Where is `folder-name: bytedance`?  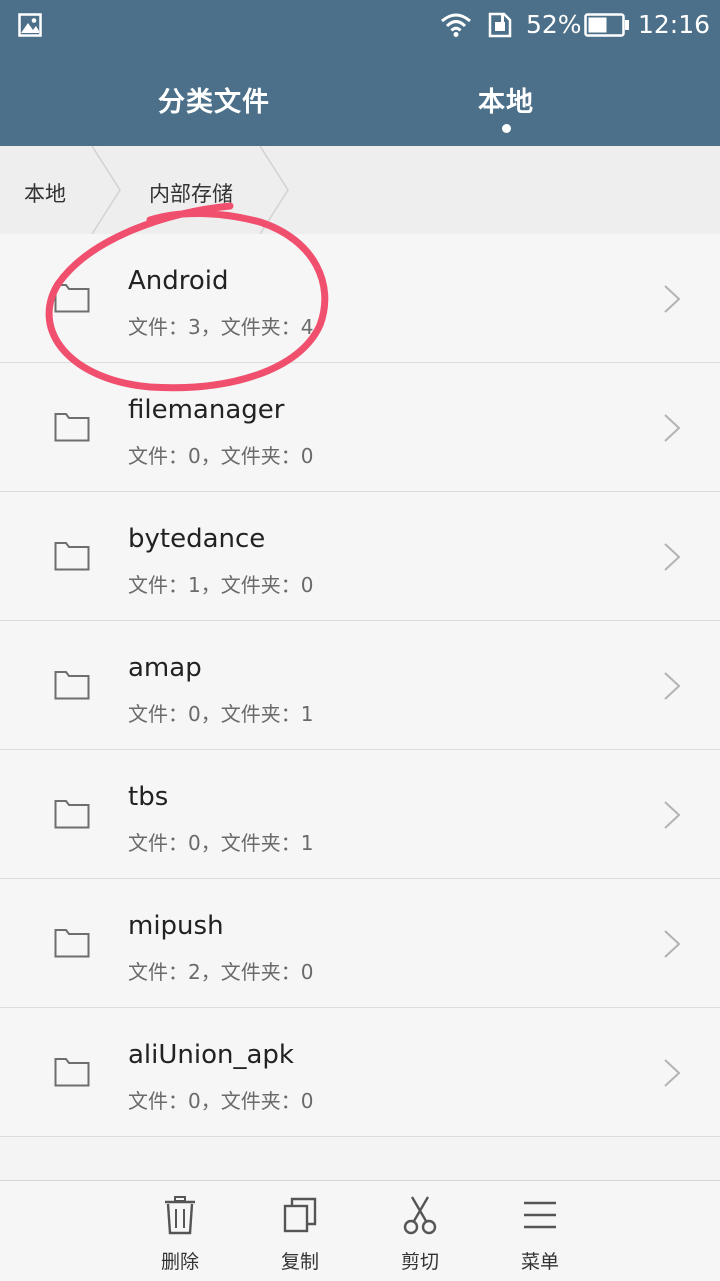
folder-name: bytedance is located at coordinates (197, 539).